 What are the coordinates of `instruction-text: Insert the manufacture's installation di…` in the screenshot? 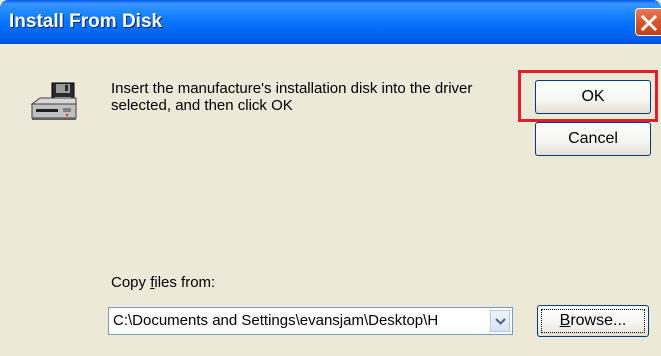 It's located at (316, 97).